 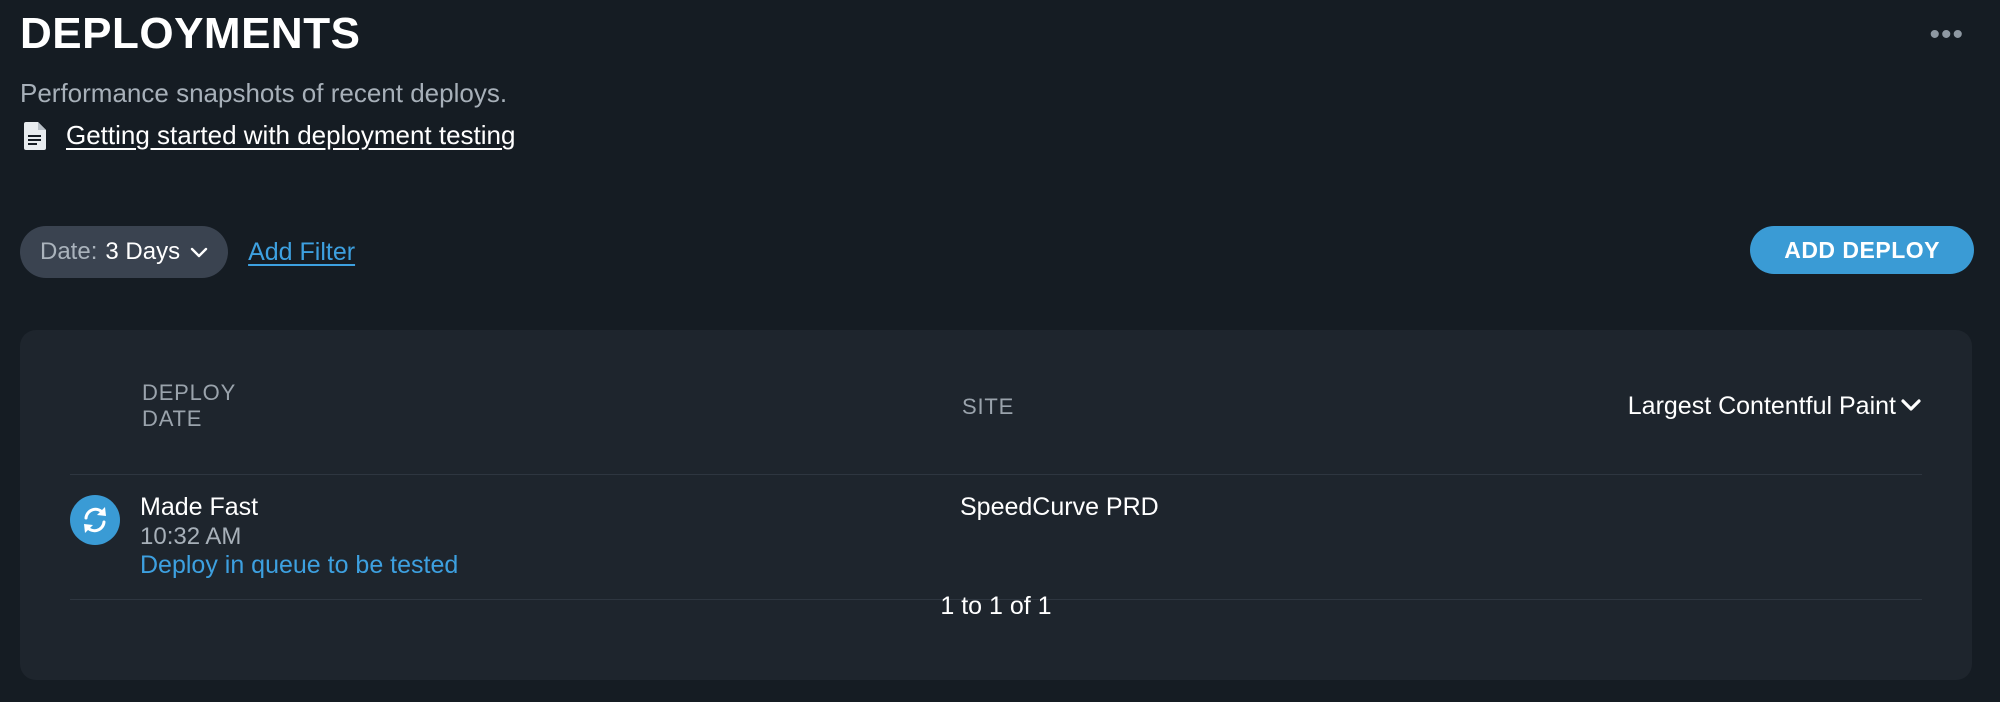 I want to click on deploy-time: 10:32 AM, so click(x=191, y=536).